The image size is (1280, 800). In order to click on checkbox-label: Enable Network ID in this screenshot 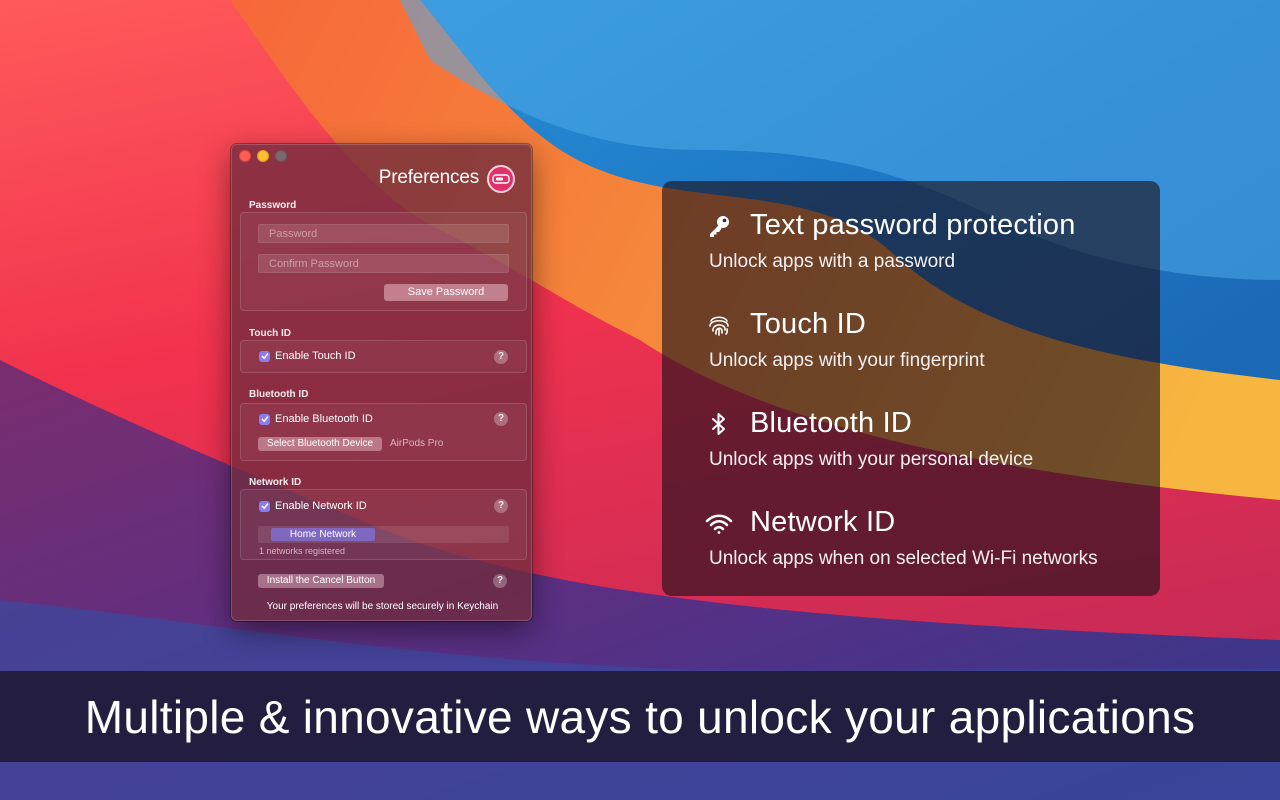, I will do `click(321, 506)`.